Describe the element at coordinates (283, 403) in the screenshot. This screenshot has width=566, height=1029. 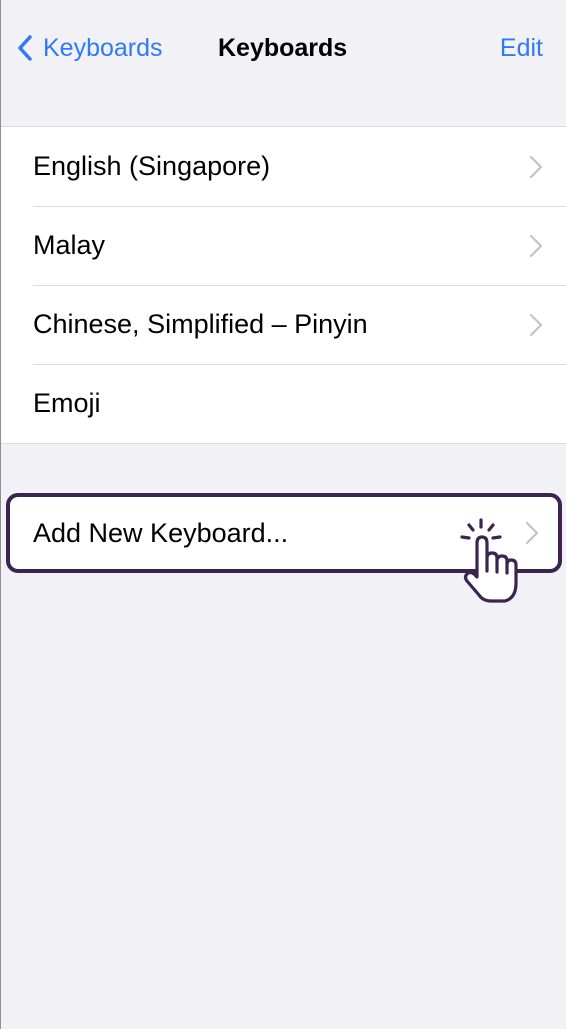
I see `keyboard-row-emoji: Emoji` at that location.